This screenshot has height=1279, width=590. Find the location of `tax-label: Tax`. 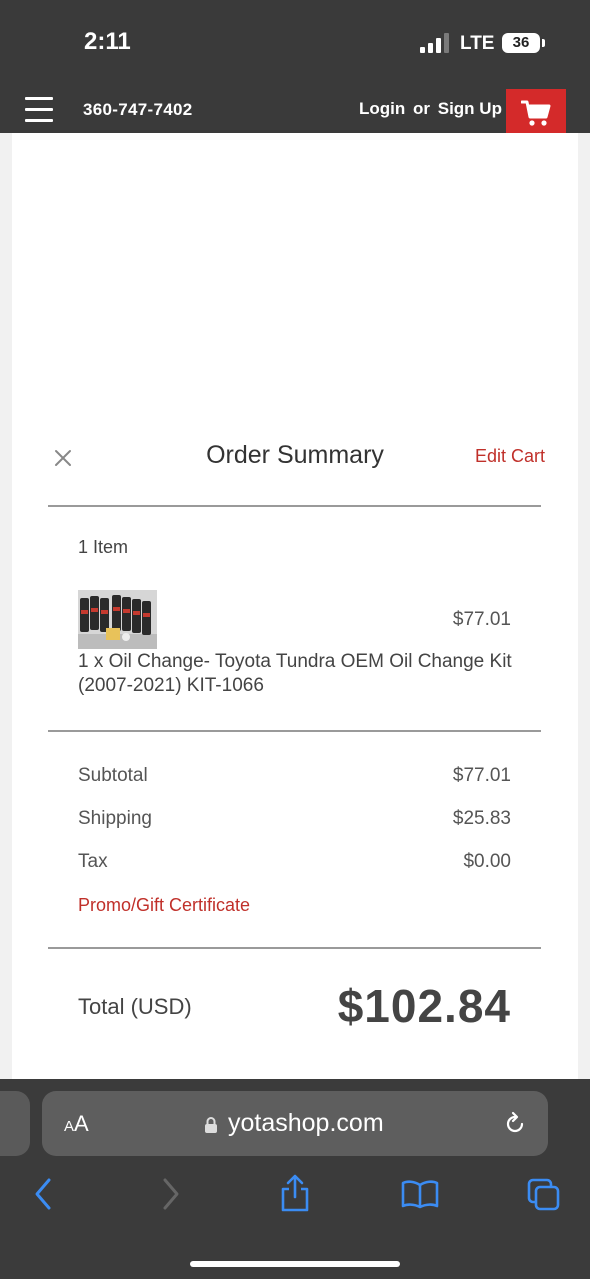

tax-label: Tax is located at coordinates (93, 861).